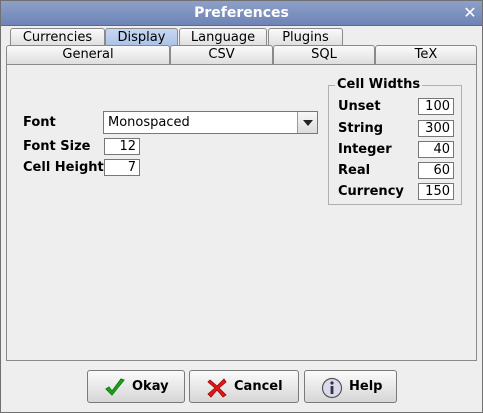  Describe the element at coordinates (436, 106) in the screenshot. I see `unset-width-field: 100` at that location.